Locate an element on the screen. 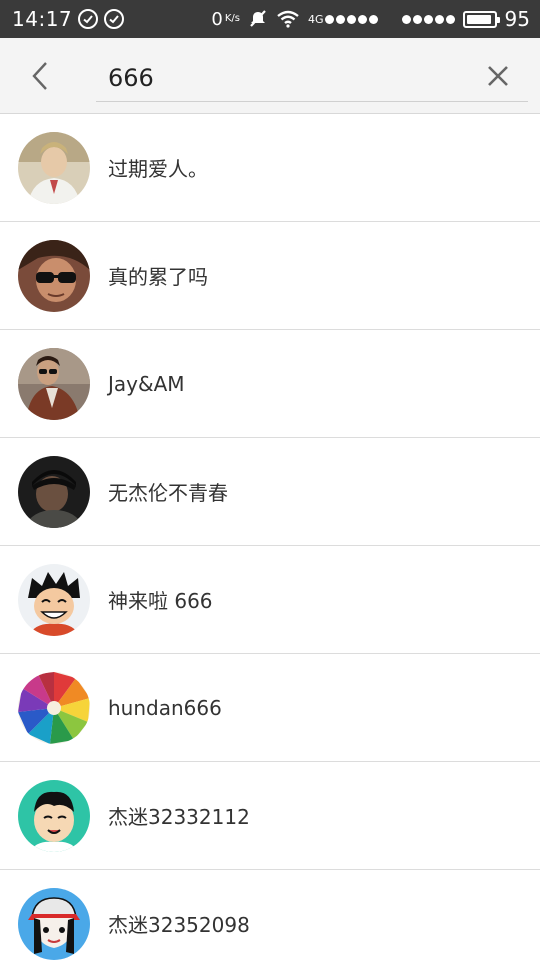  result-name: 杰迷32332112 is located at coordinates (179, 817).